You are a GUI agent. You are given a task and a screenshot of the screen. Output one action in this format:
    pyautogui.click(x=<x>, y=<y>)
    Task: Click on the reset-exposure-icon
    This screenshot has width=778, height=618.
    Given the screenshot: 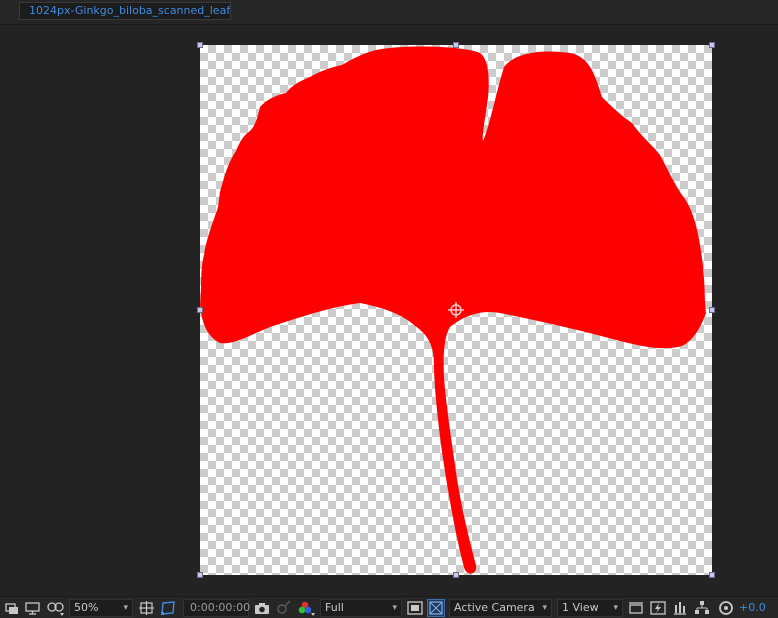 What is the action you would take?
    pyautogui.click(x=726, y=608)
    